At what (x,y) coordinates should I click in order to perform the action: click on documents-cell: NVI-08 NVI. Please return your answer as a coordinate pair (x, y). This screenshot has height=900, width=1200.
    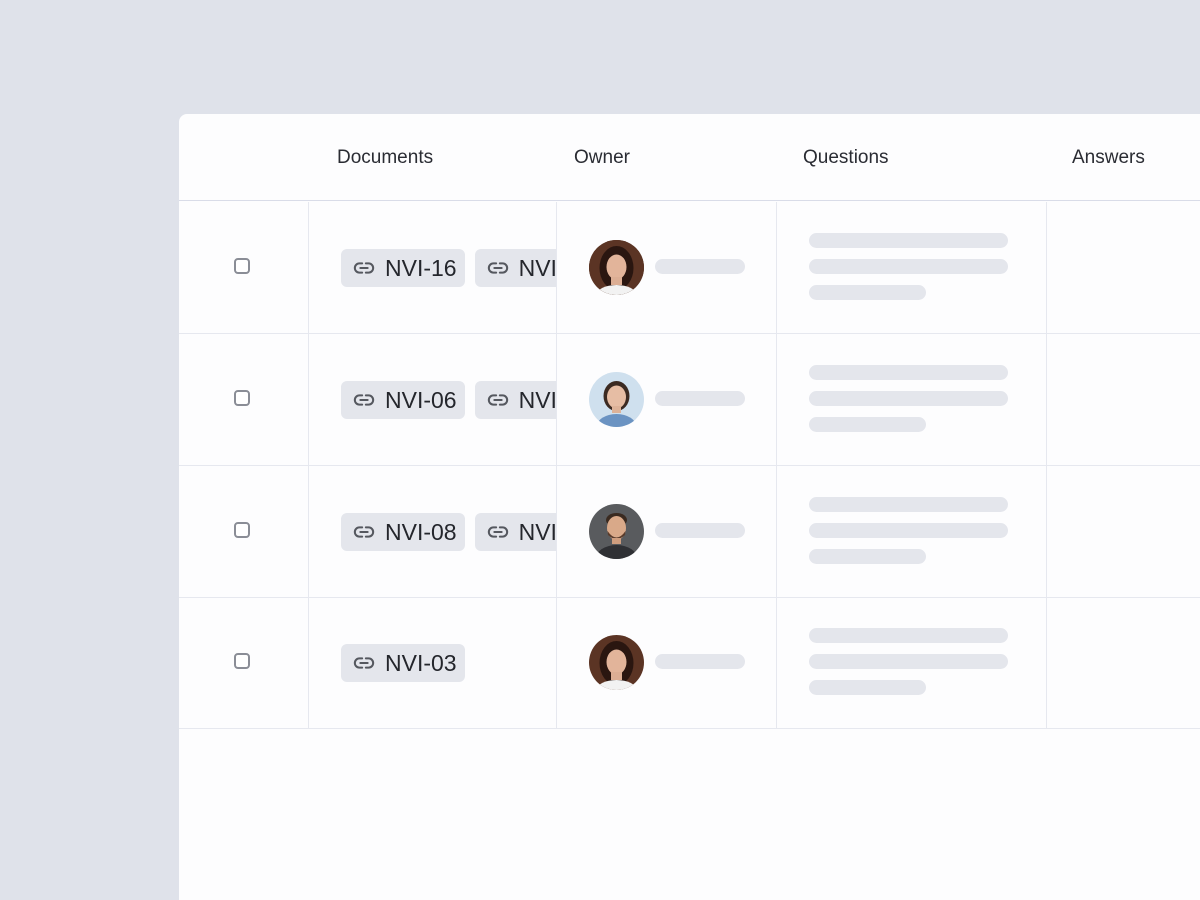
    Looking at the image, I should click on (448, 533).